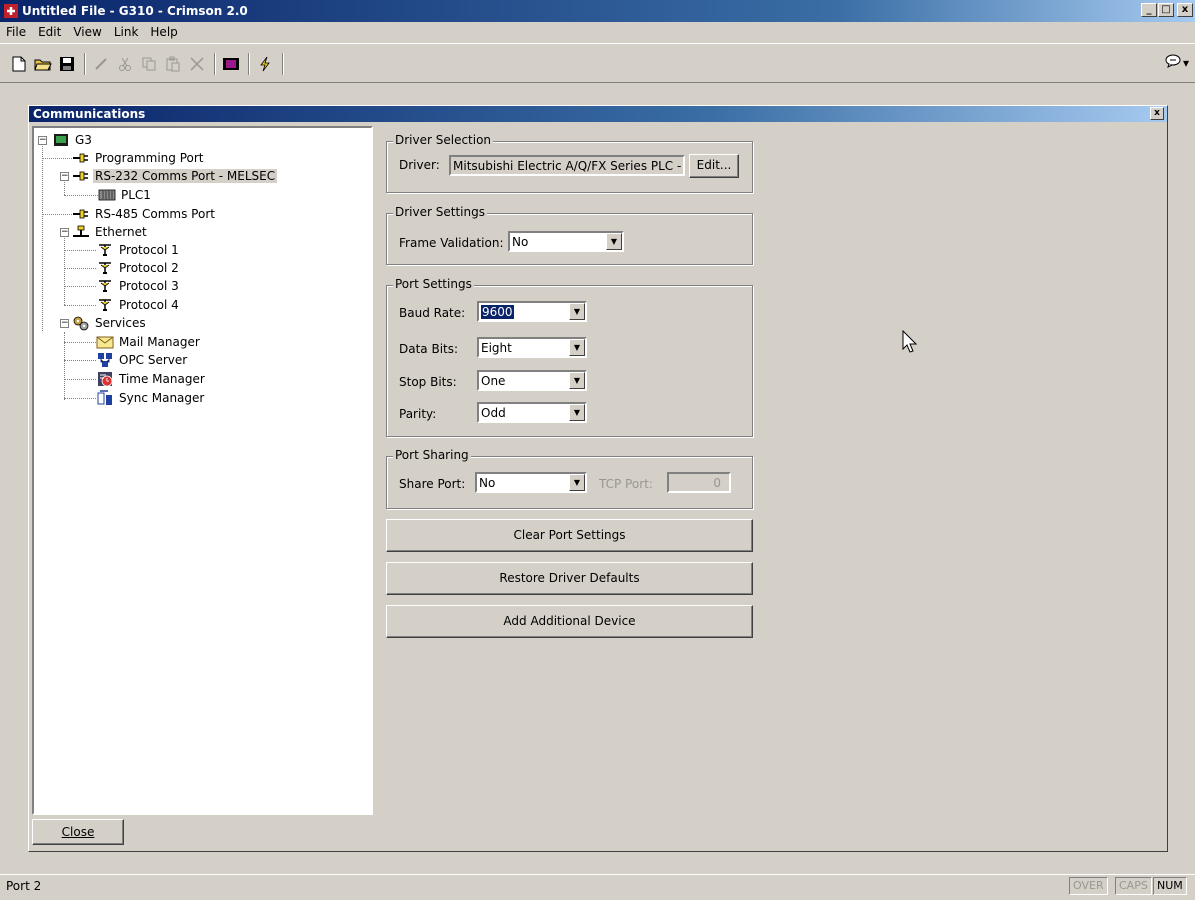 Image resolution: width=1195 pixels, height=900 pixels. What do you see at coordinates (569, 621) in the screenshot?
I see `add-additional-device-button: Add Additional Device` at bounding box center [569, 621].